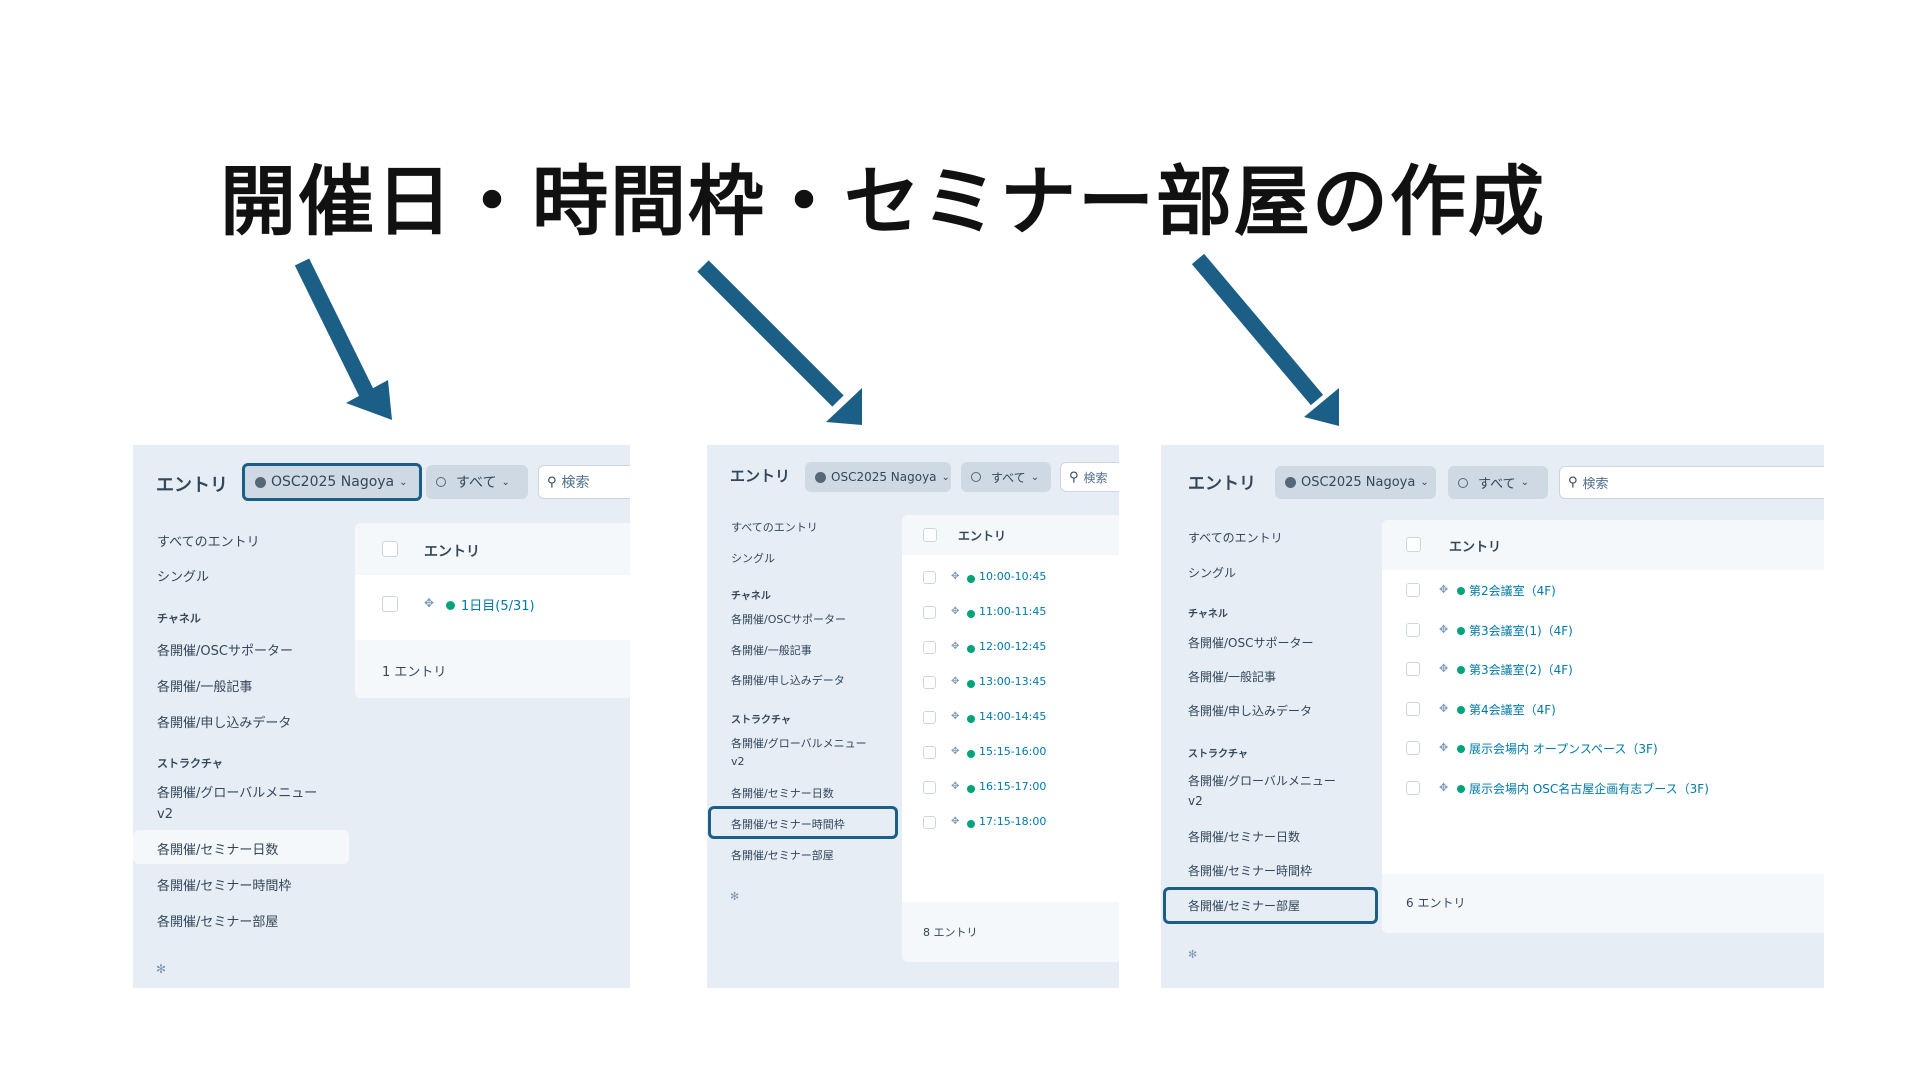 This screenshot has width=1920, height=1080. What do you see at coordinates (1521, 669) in the screenshot?
I see `entry-link: 第3会議室(2)（4F)` at bounding box center [1521, 669].